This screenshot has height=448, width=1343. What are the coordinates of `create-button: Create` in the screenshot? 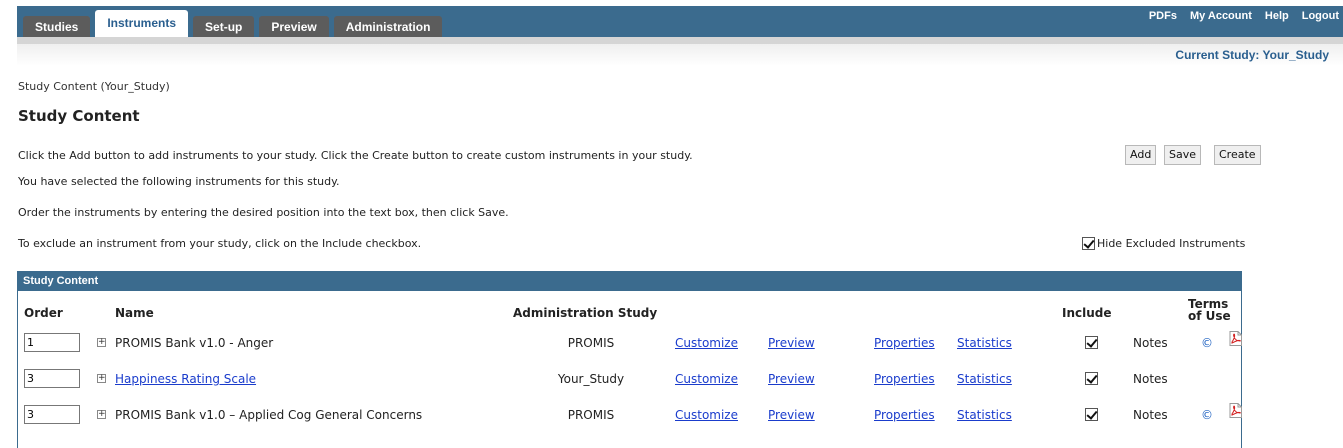 It's located at (1237, 155).